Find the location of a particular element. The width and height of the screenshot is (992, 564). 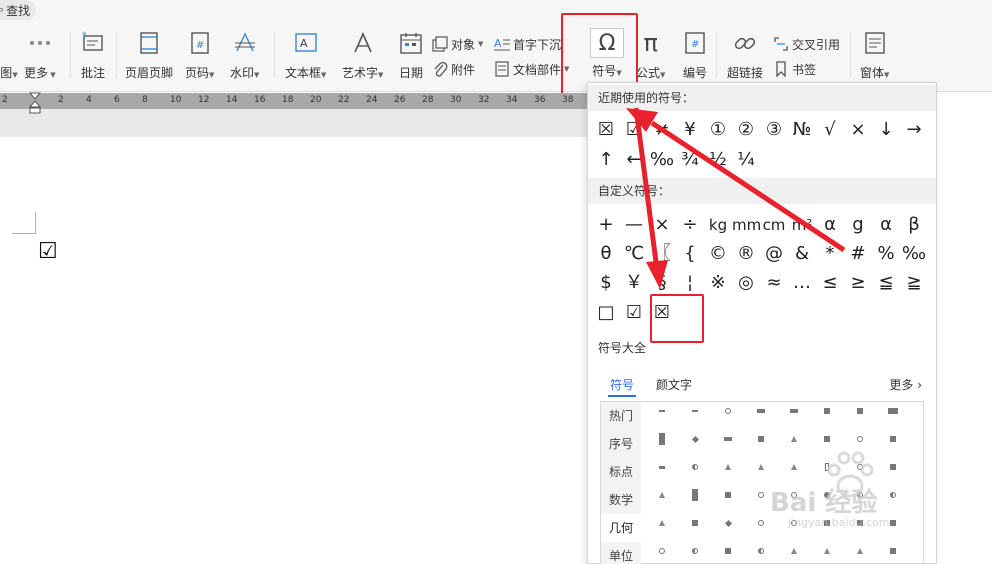

arrowhead-to-custom is located at coordinates (657, 274).